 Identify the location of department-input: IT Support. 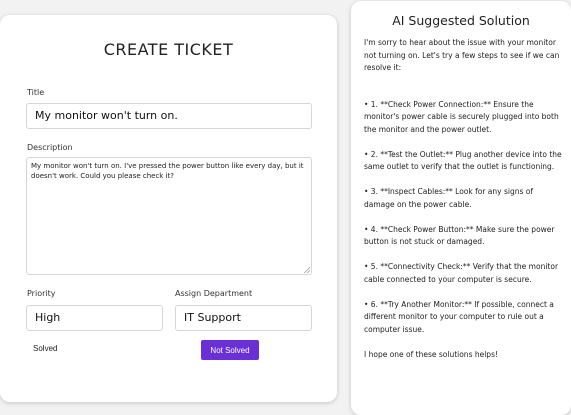
(243, 318).